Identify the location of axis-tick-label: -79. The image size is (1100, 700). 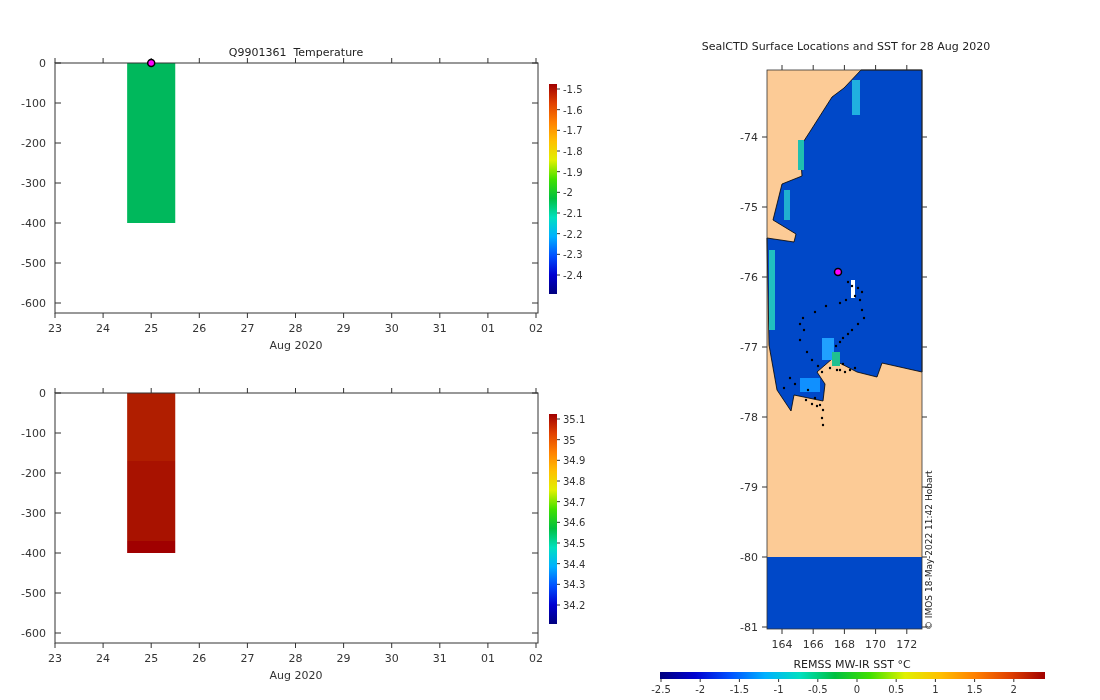
(749, 487).